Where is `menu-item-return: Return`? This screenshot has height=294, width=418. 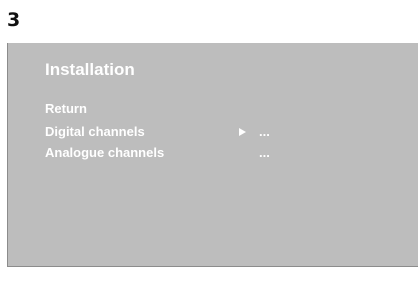
menu-item-return: Return is located at coordinates (66, 109).